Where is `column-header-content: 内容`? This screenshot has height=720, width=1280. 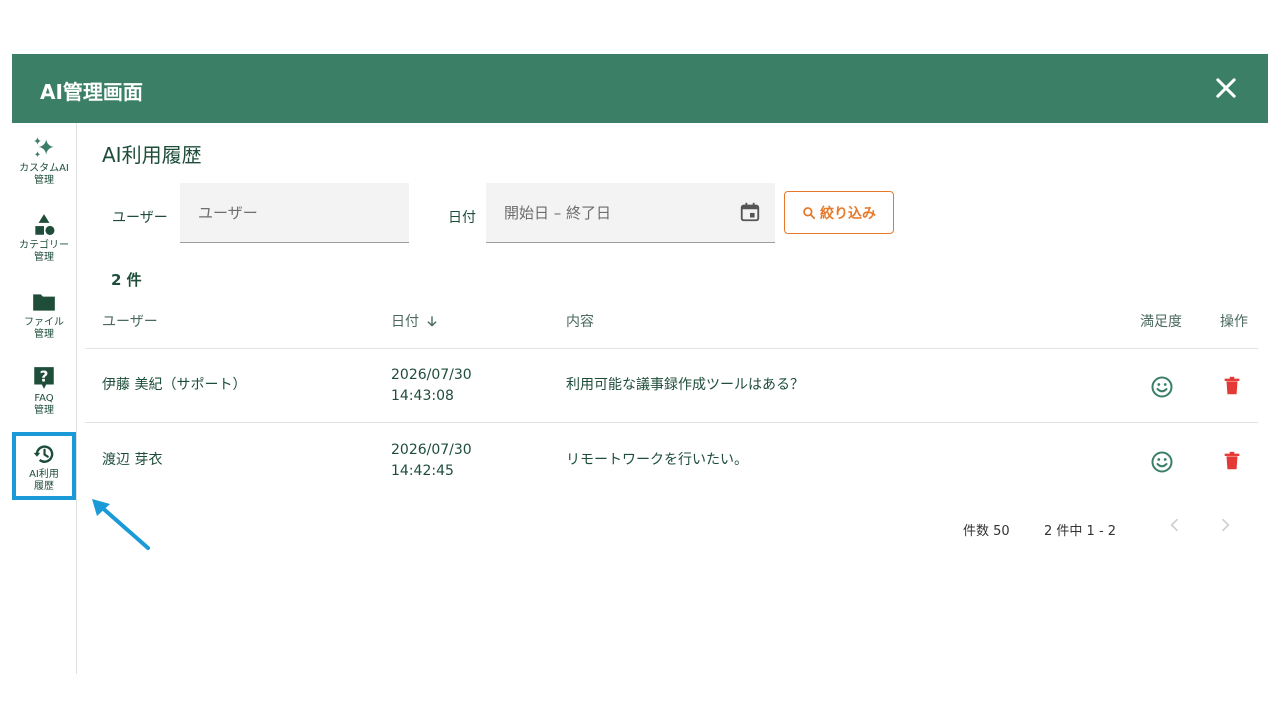
column-header-content: 内容 is located at coordinates (580, 321).